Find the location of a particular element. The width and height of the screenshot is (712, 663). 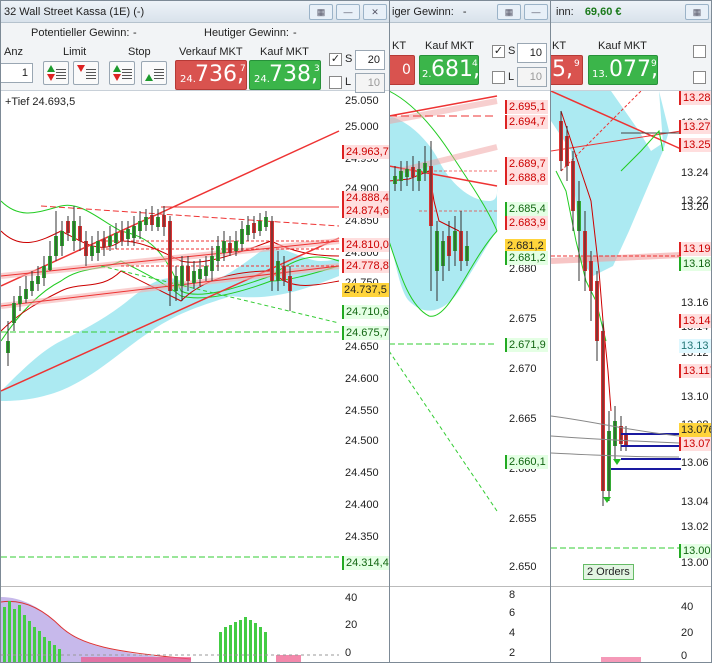

y-axis-label: 13.04 is located at coordinates (695, 502).